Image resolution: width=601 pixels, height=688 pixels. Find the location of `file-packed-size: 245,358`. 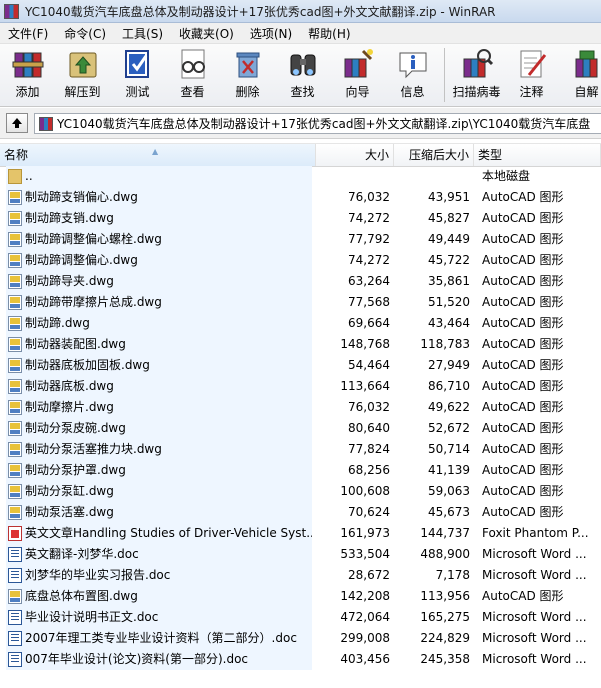

file-packed-size: 245,358 is located at coordinates (445, 659).